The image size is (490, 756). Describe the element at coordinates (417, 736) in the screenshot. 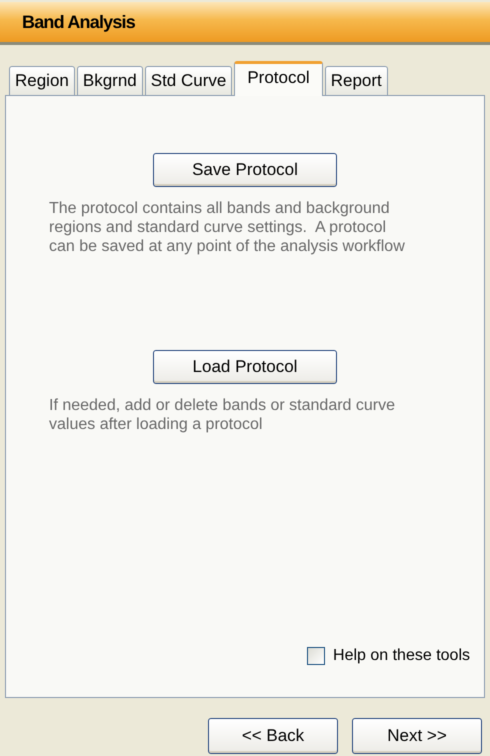

I see `next-button: Next >>` at that location.